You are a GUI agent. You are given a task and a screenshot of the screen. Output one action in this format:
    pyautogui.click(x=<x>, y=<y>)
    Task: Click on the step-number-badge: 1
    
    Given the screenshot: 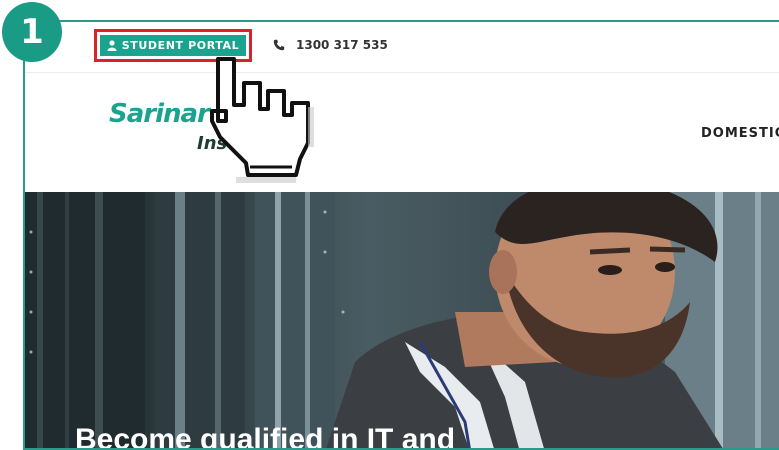 What is the action you would take?
    pyautogui.click(x=32, y=32)
    